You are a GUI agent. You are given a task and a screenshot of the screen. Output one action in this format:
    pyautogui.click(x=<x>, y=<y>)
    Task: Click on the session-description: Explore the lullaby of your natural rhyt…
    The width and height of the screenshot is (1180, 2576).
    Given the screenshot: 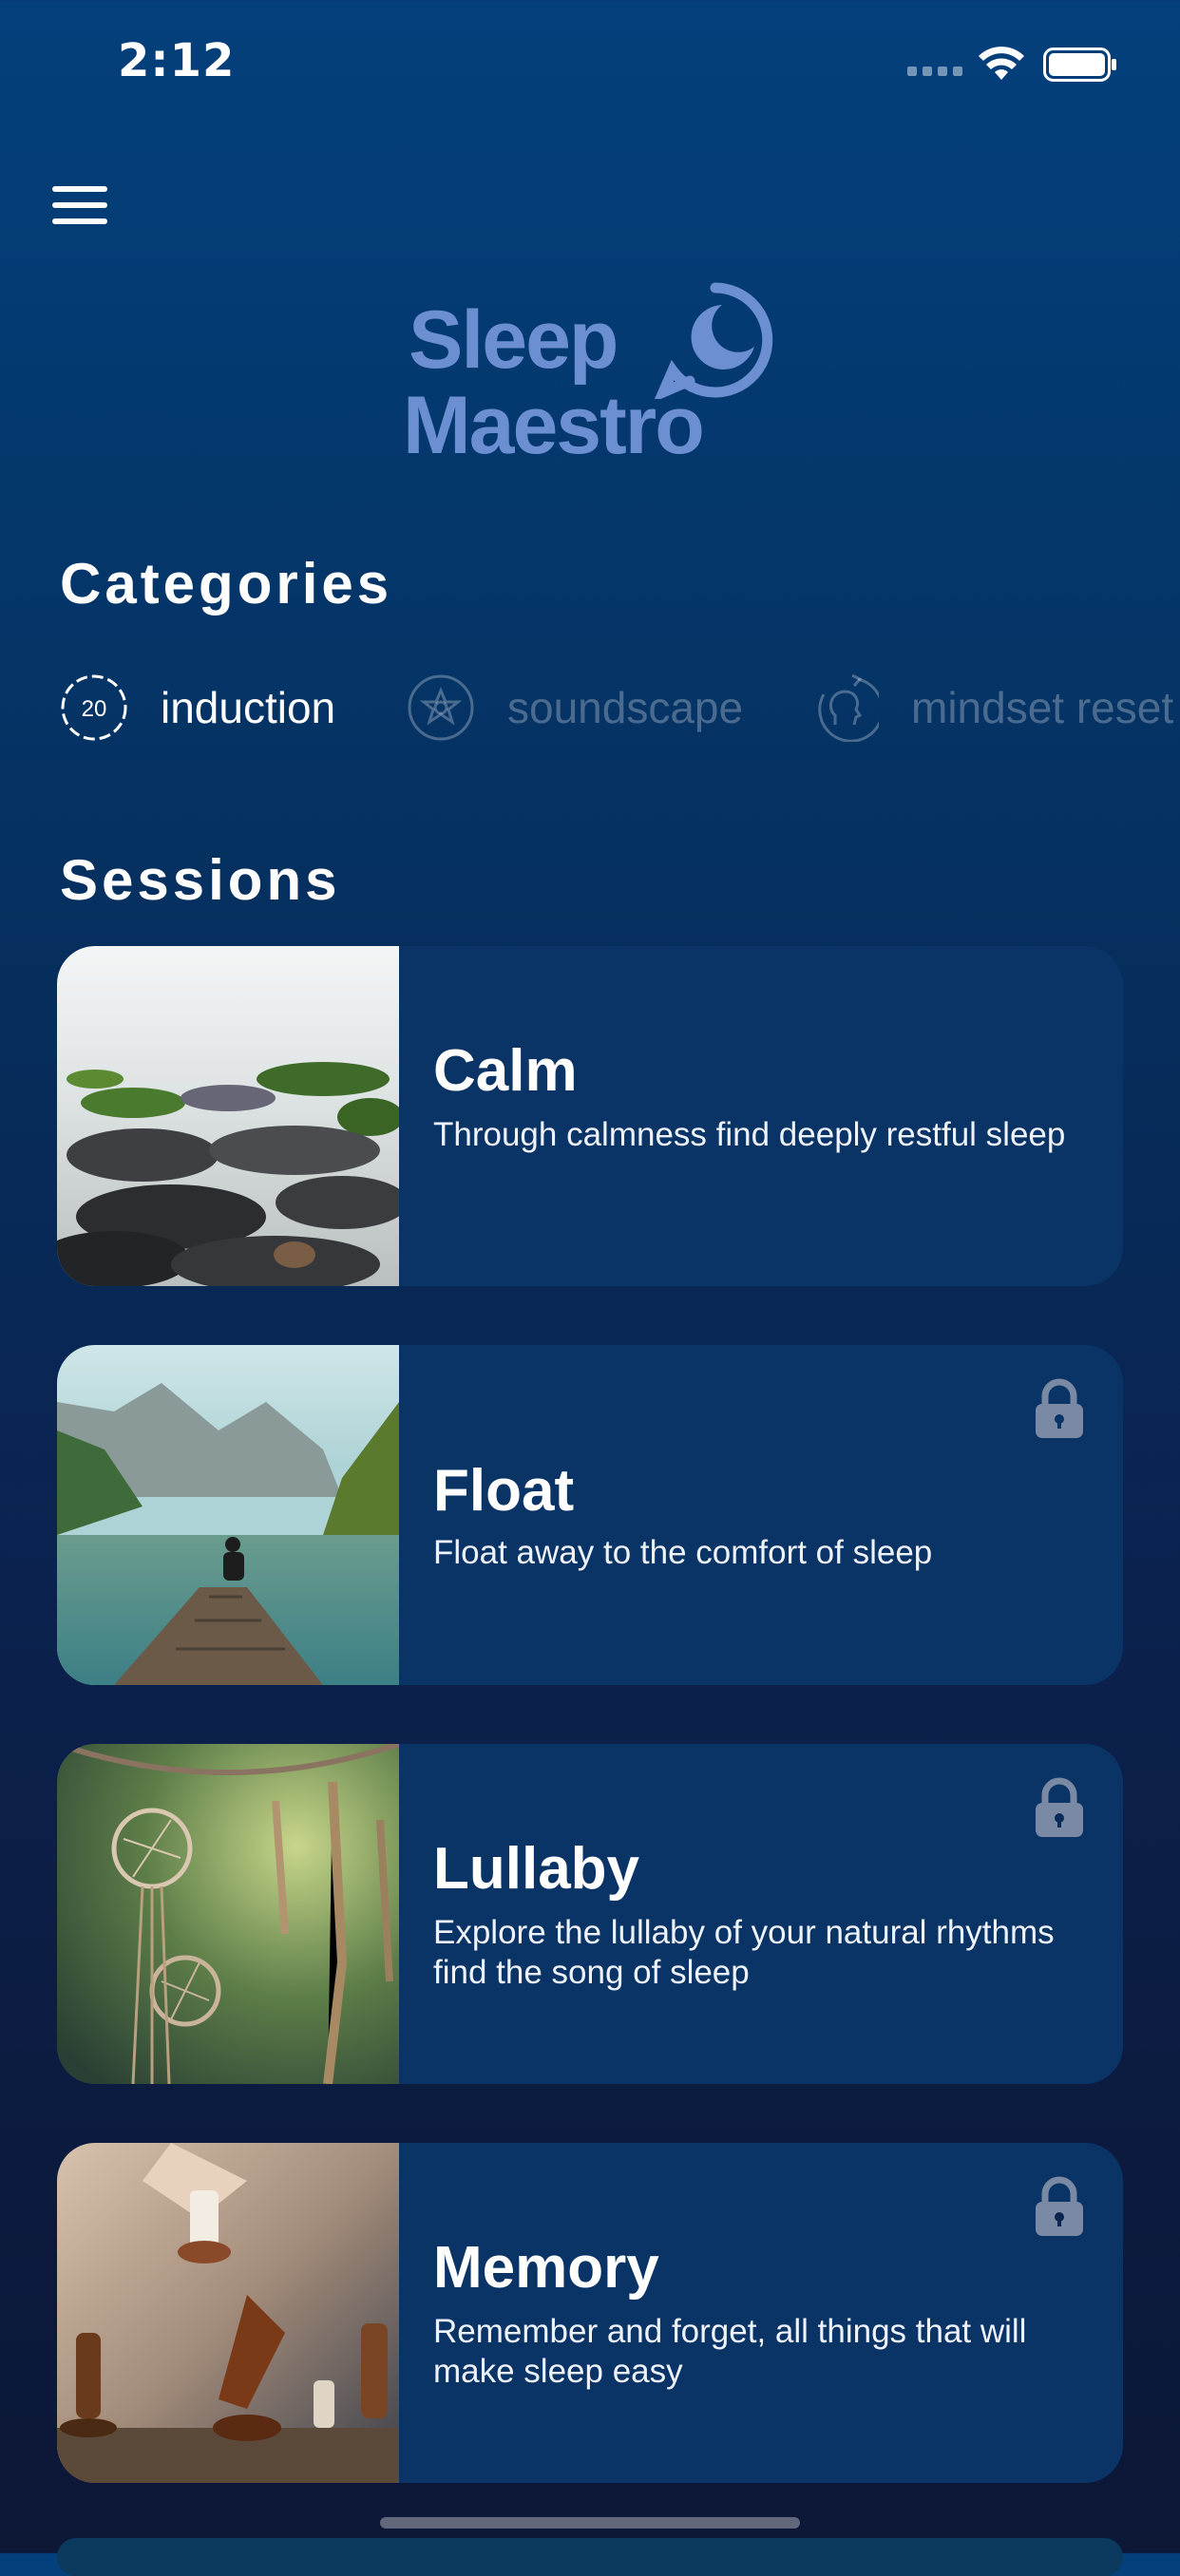 What is the action you would take?
    pyautogui.click(x=744, y=1952)
    